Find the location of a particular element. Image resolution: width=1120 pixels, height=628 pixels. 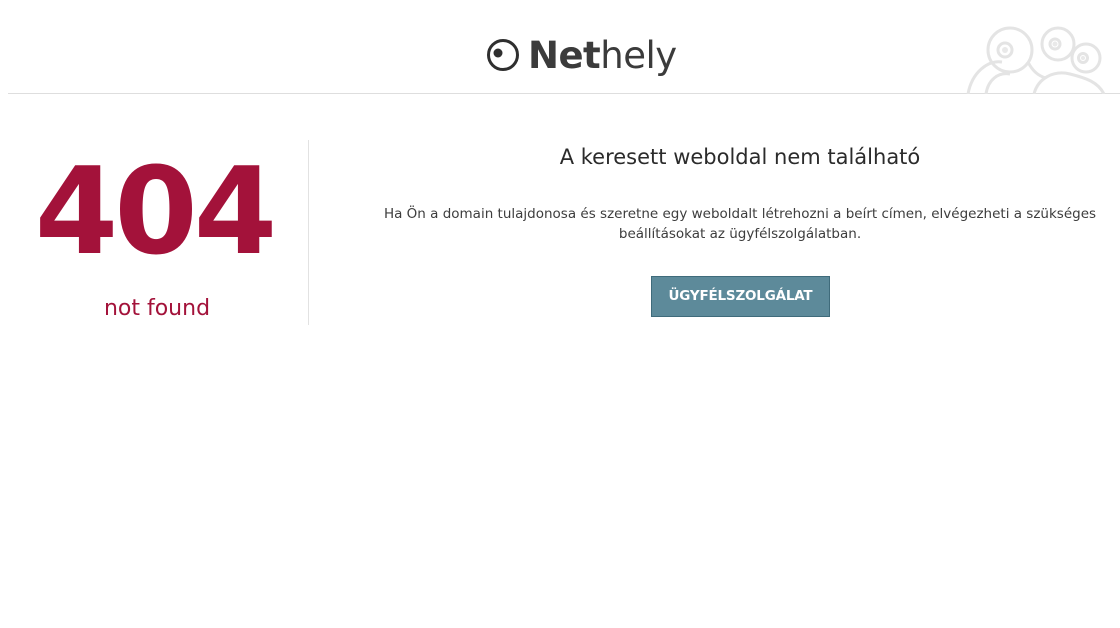

logo-text: Nethely is located at coordinates (602, 55).